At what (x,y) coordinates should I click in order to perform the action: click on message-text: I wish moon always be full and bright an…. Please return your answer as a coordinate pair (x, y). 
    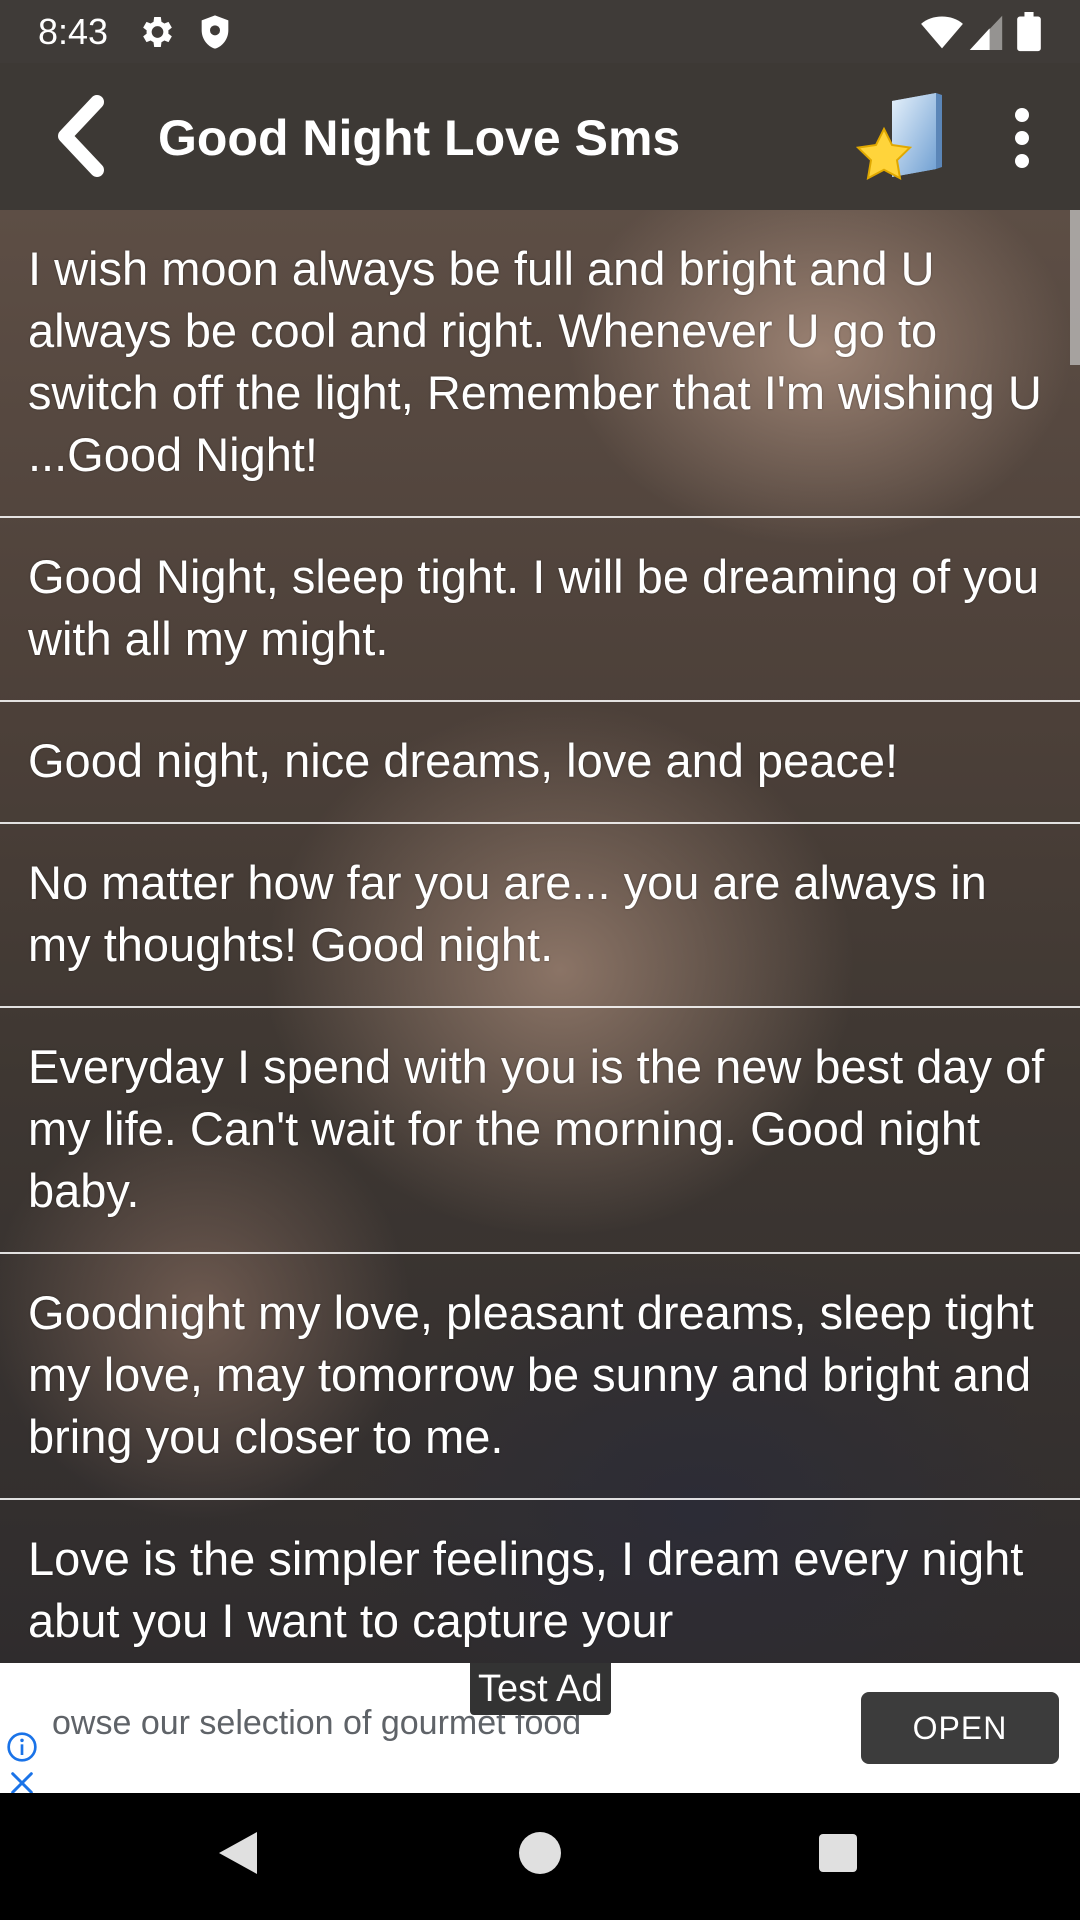
    Looking at the image, I should click on (535, 361).